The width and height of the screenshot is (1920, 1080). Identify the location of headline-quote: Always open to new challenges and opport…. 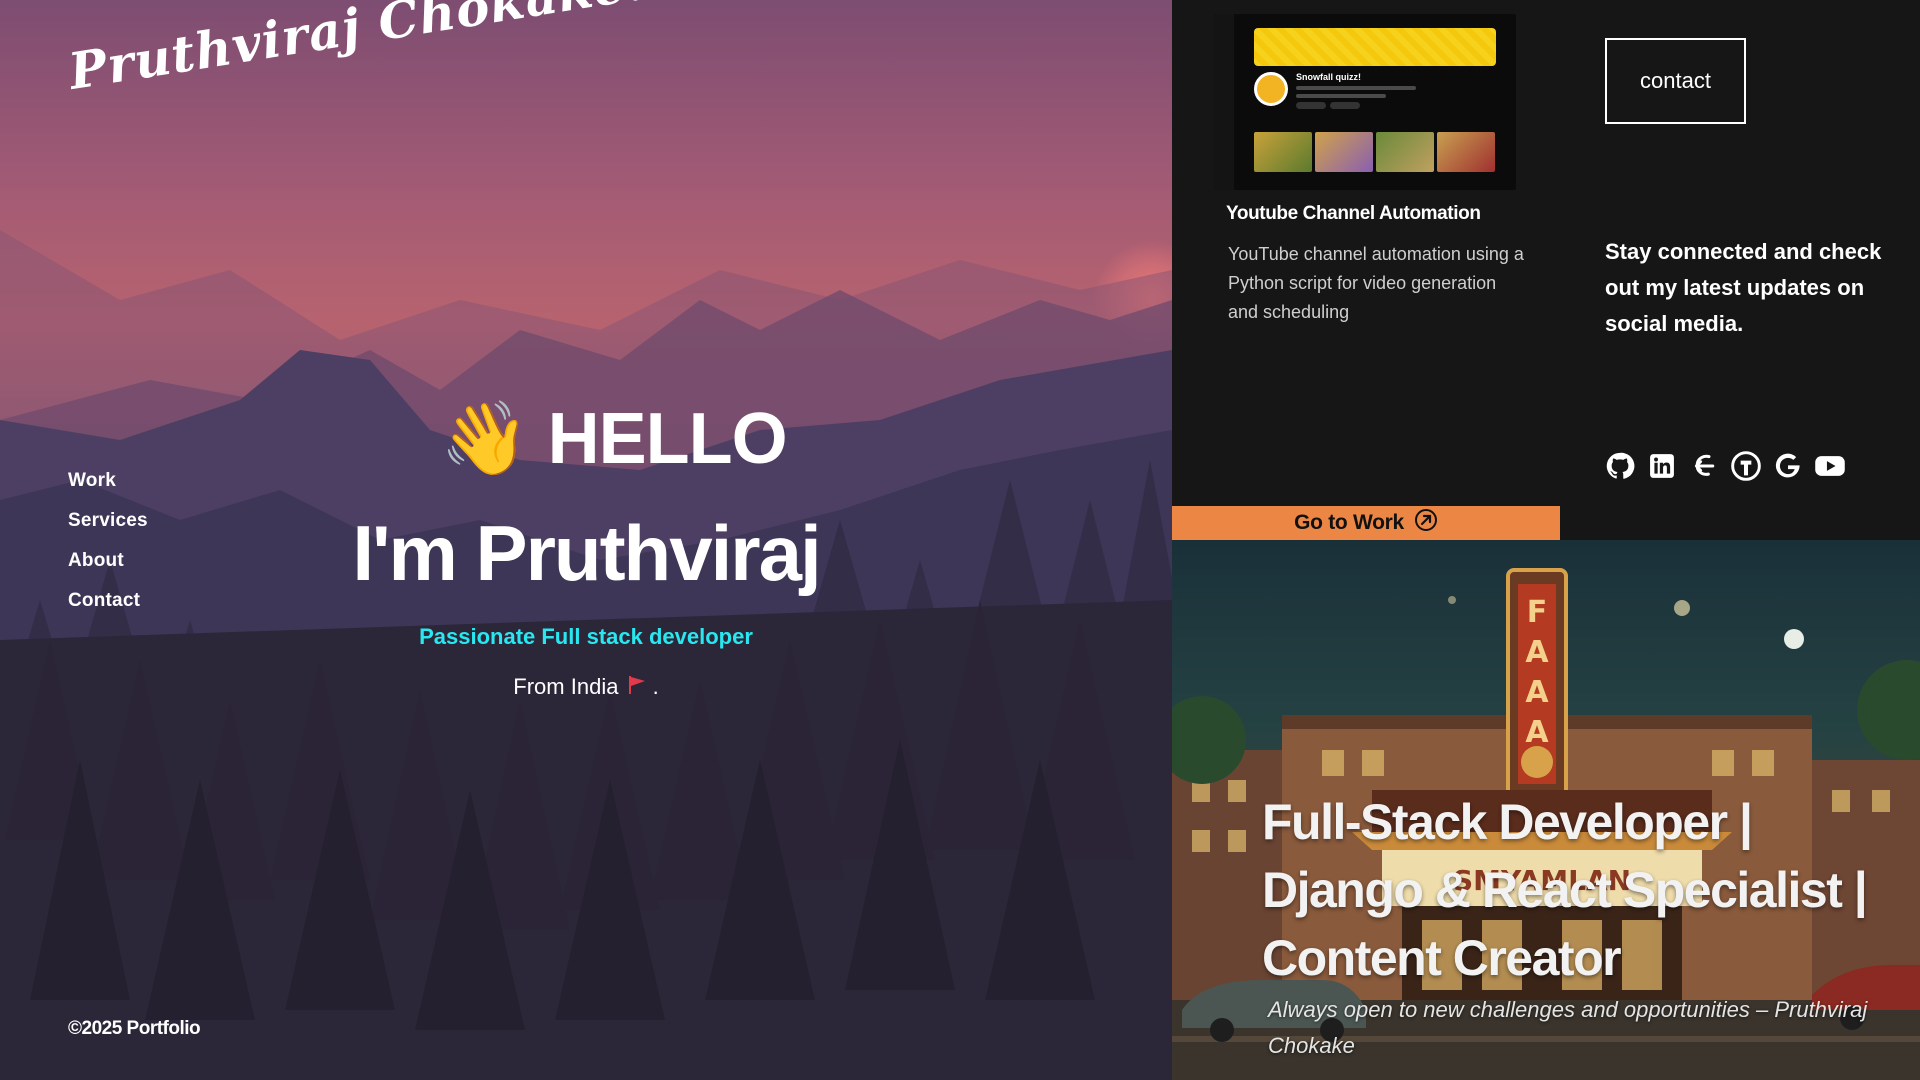
(1568, 1027).